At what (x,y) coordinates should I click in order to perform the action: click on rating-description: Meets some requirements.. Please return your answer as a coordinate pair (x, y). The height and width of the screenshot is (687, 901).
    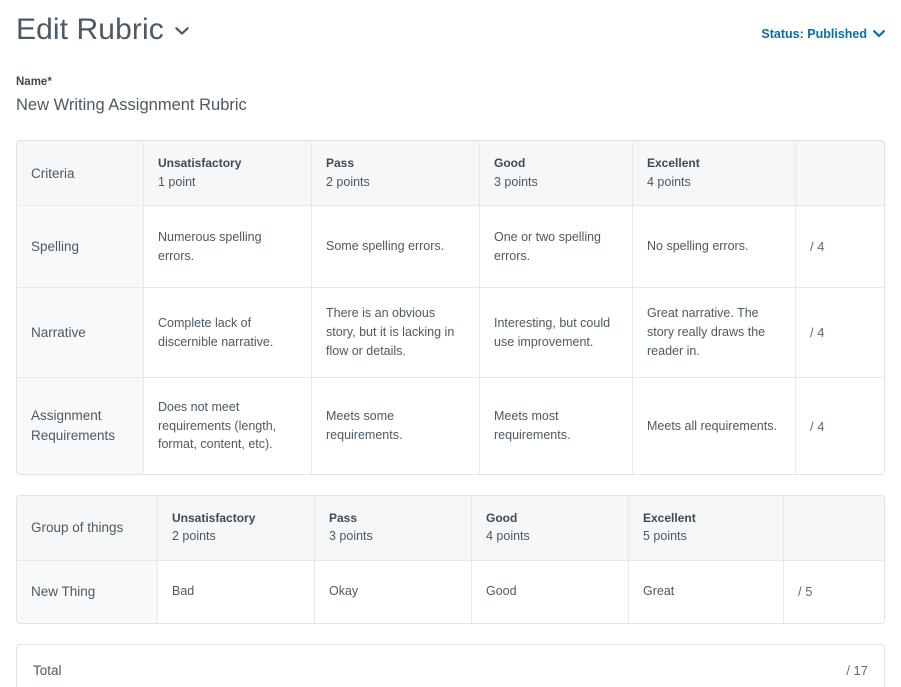
    Looking at the image, I should click on (396, 426).